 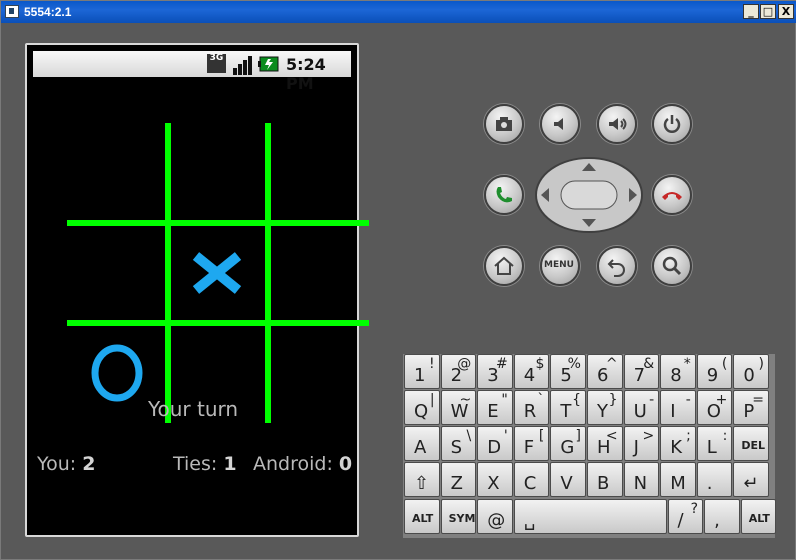 I want to click on signal-icon, so click(x=242, y=65).